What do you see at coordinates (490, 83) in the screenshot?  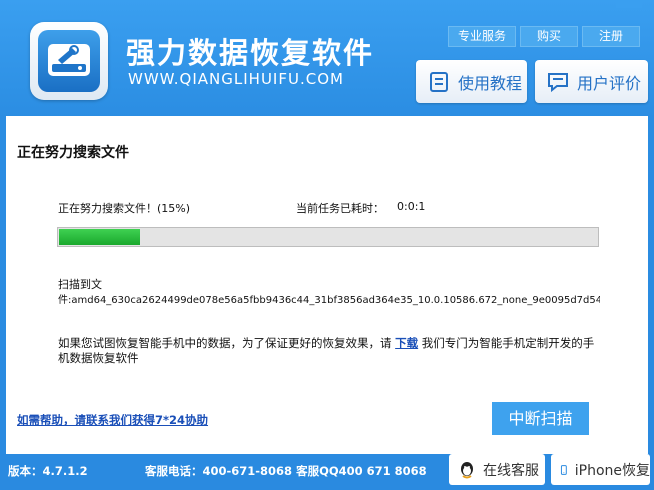 I see `tutorial-label: 使用教程` at bounding box center [490, 83].